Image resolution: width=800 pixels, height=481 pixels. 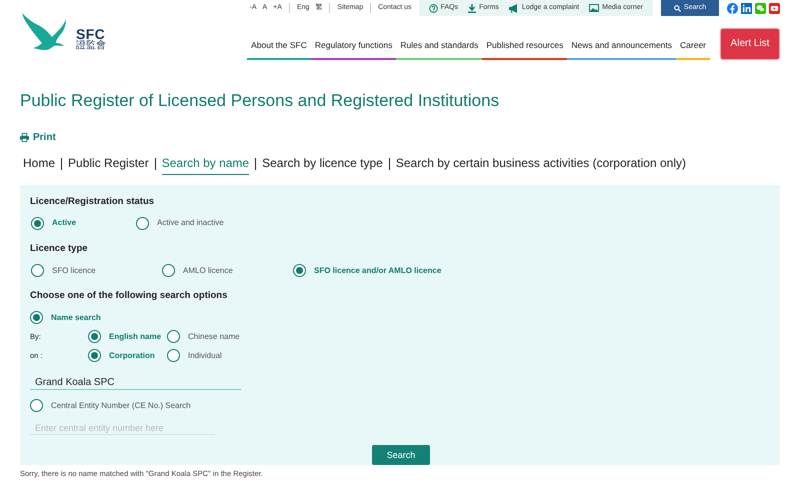 I want to click on logo-abbreviation: SFC, so click(x=91, y=34).